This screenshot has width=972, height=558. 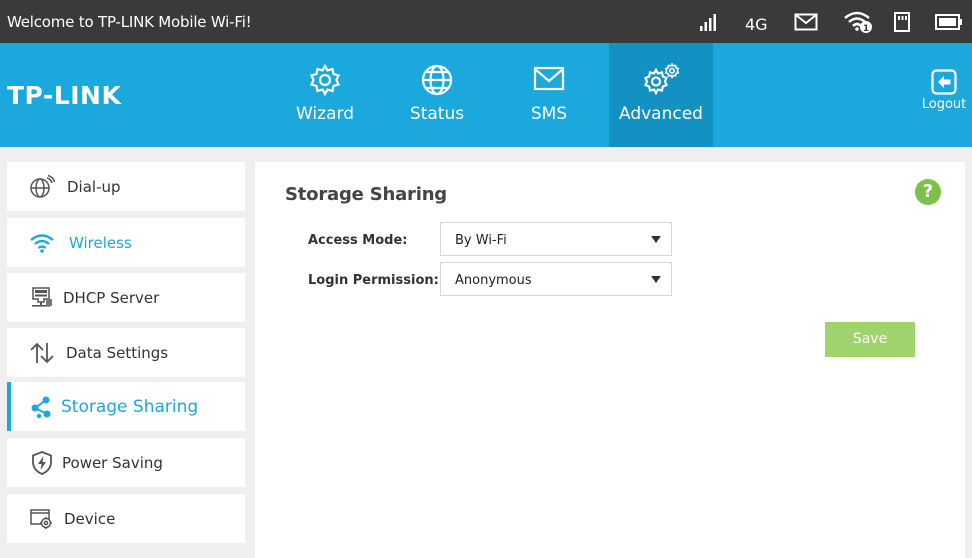 I want to click on sidebar-item-label: DHCP Server, so click(x=111, y=298).